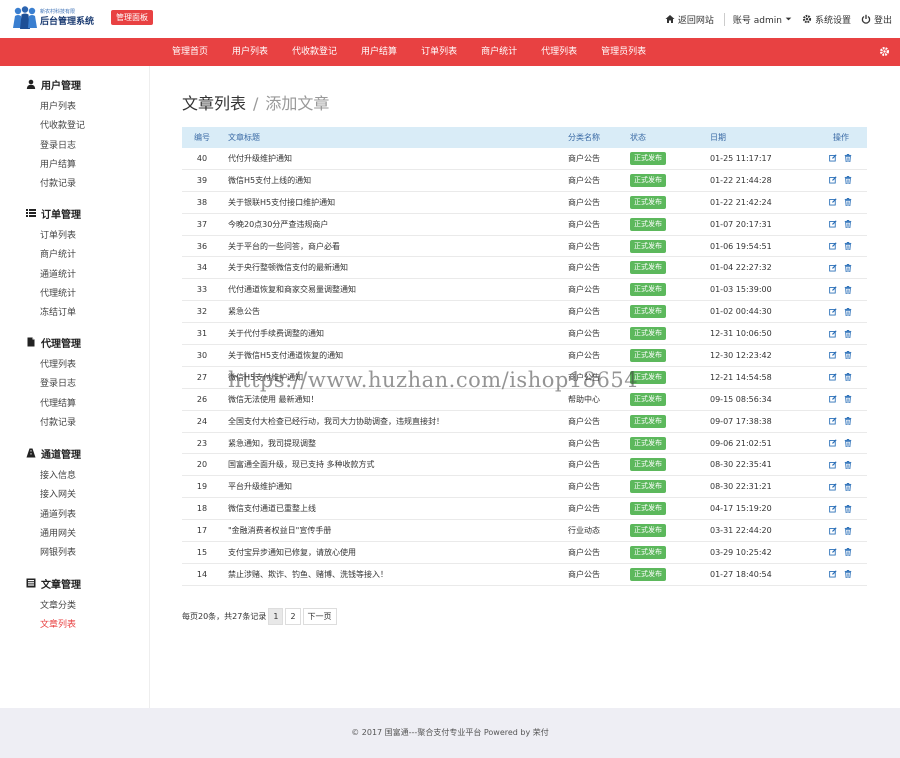  What do you see at coordinates (395, 224) in the screenshot?
I see `row-title: 今晚20点30分严查违规商户` at bounding box center [395, 224].